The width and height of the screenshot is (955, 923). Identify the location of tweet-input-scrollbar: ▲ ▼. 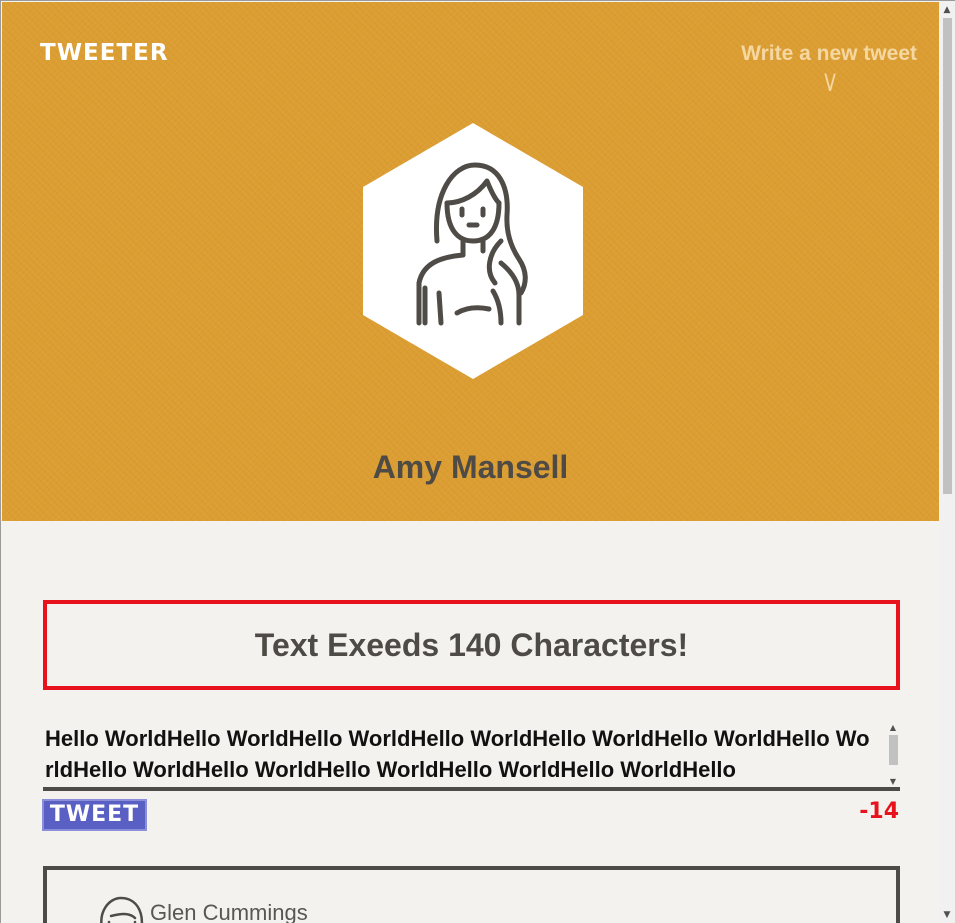
(893, 755).